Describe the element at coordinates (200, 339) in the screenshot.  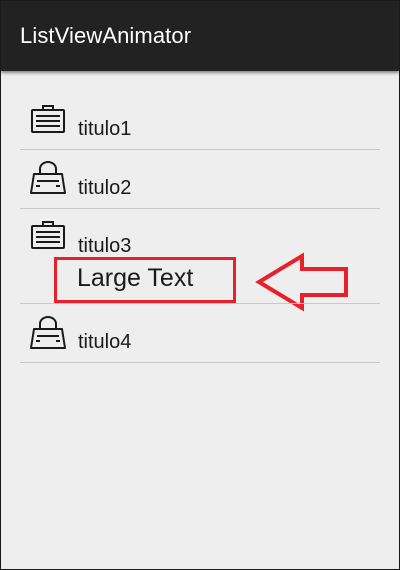
I see `list-item: titulo4` at that location.